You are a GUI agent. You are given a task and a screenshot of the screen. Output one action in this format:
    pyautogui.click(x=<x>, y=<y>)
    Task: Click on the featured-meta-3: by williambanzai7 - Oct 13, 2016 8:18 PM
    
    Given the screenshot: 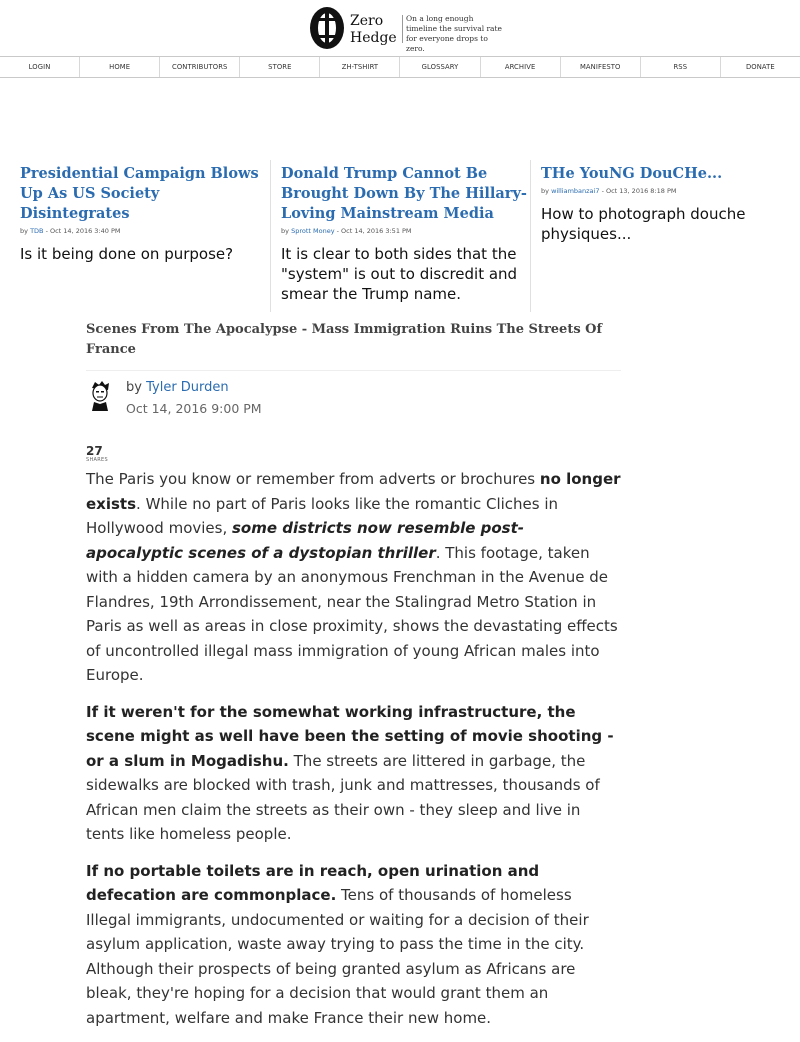 What is the action you would take?
    pyautogui.click(x=670, y=191)
    